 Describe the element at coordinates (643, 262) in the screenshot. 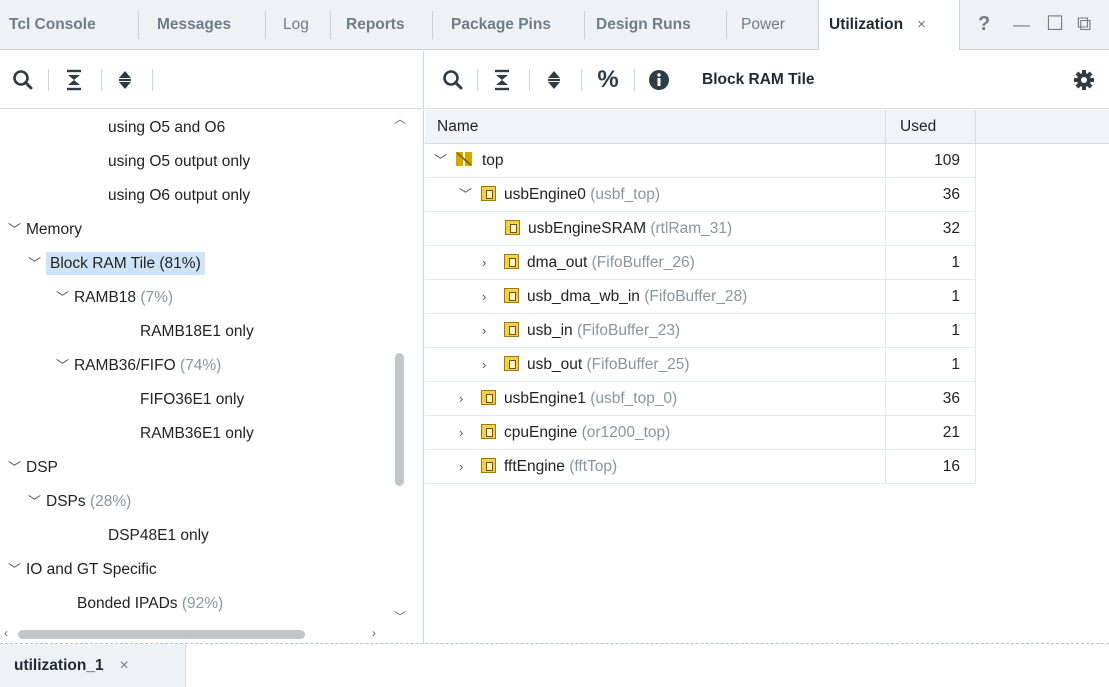

I see `row-module-type: (FifoBuffer_26)` at that location.